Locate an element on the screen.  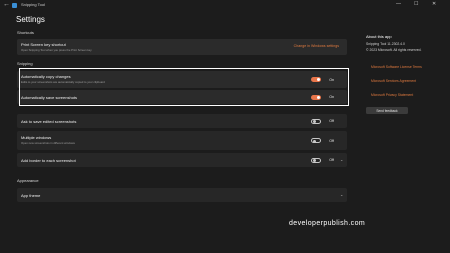
privacy-statement-link: Microsoft Privacy Statement is located at coordinates (392, 95).